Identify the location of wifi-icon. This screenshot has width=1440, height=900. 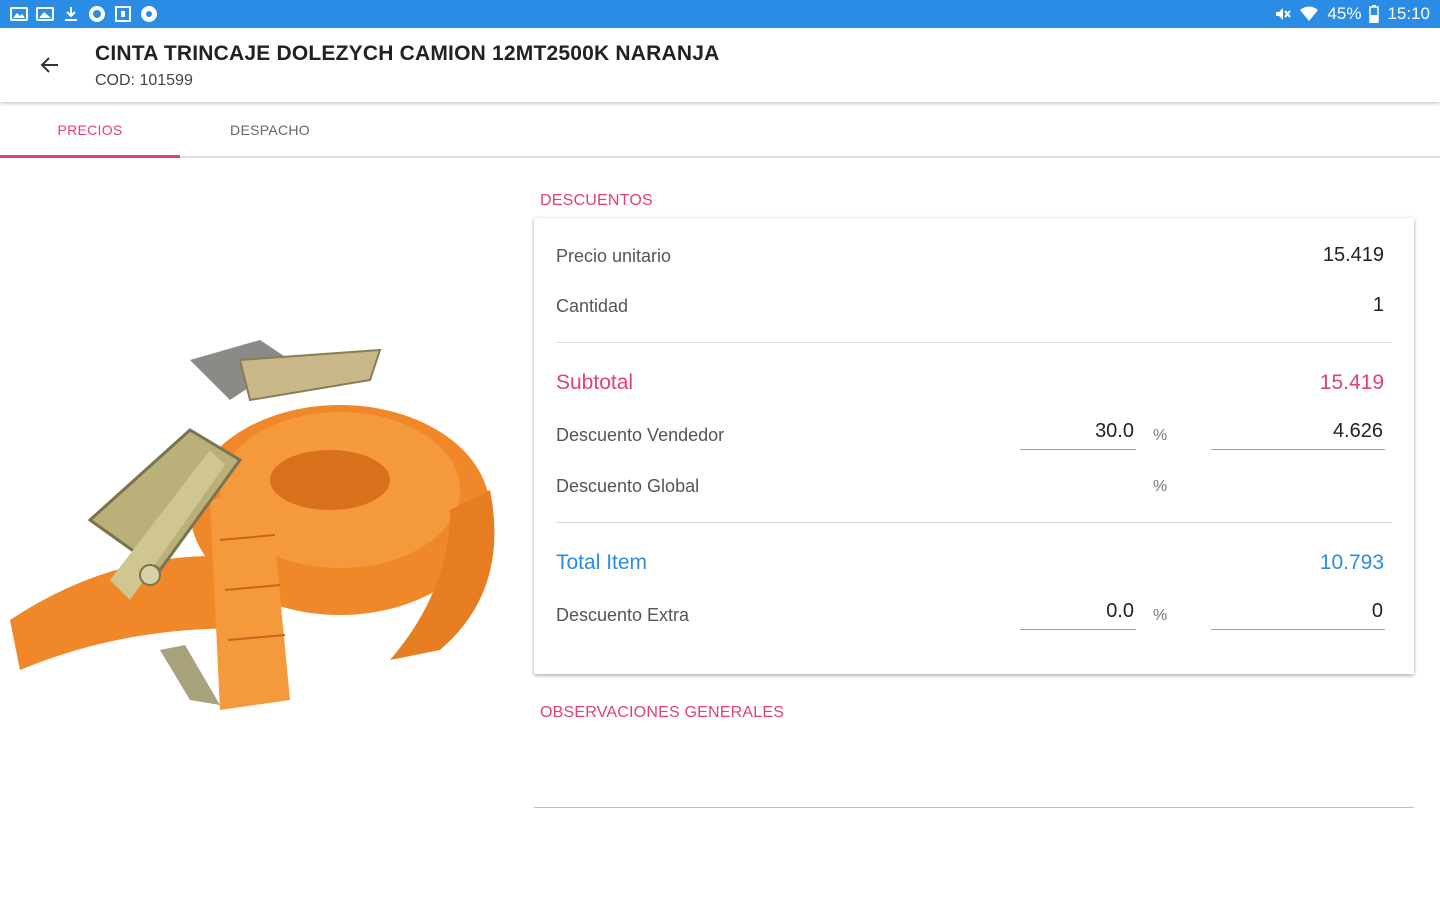
(1309, 13).